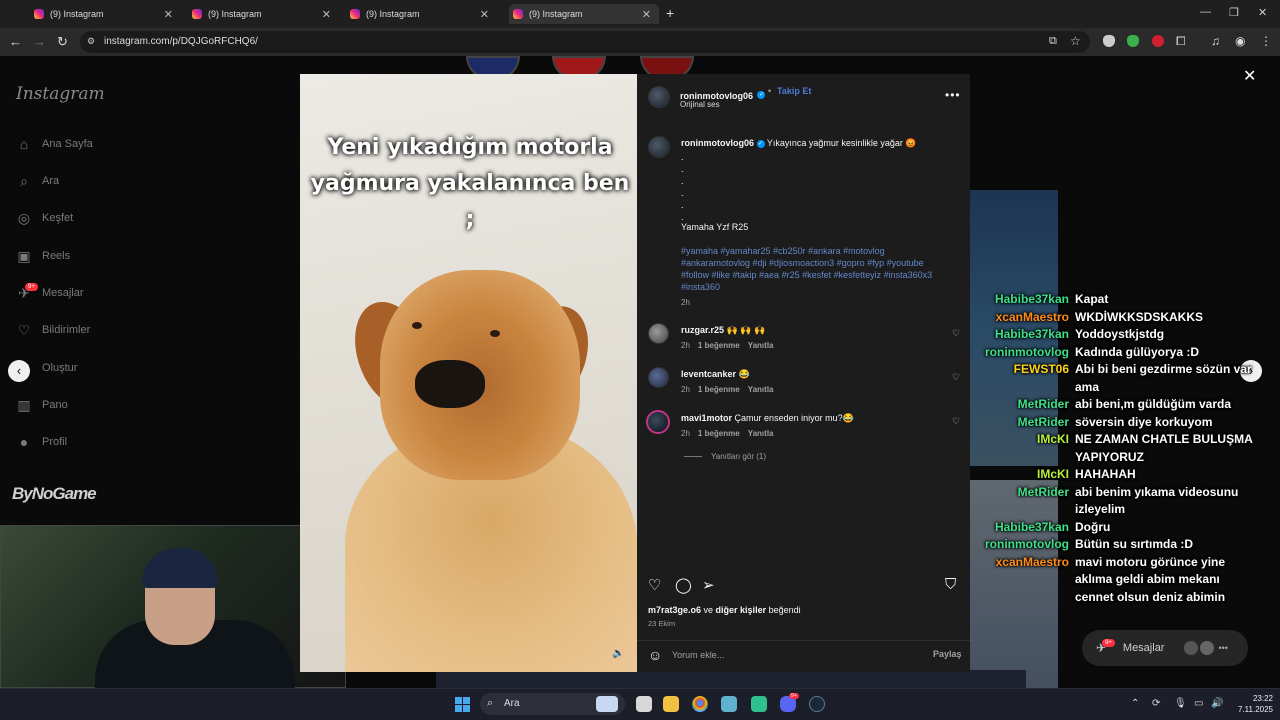 This screenshot has height=720, width=1280. What do you see at coordinates (53, 330) in the screenshot?
I see `sidebar-item-notifications: ♡ Bildirimler` at bounding box center [53, 330].